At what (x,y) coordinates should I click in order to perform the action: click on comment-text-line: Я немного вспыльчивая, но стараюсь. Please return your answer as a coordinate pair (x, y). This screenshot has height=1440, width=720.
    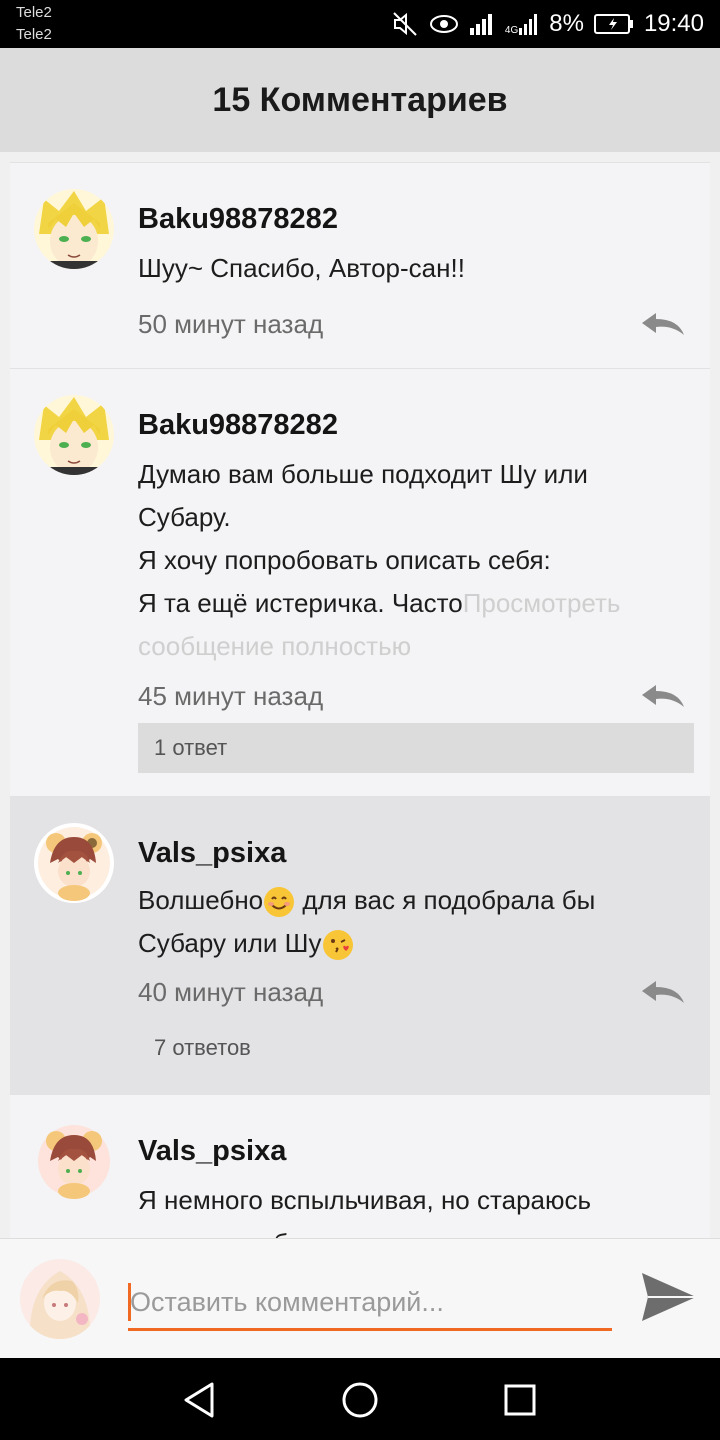
    Looking at the image, I should click on (365, 1200).